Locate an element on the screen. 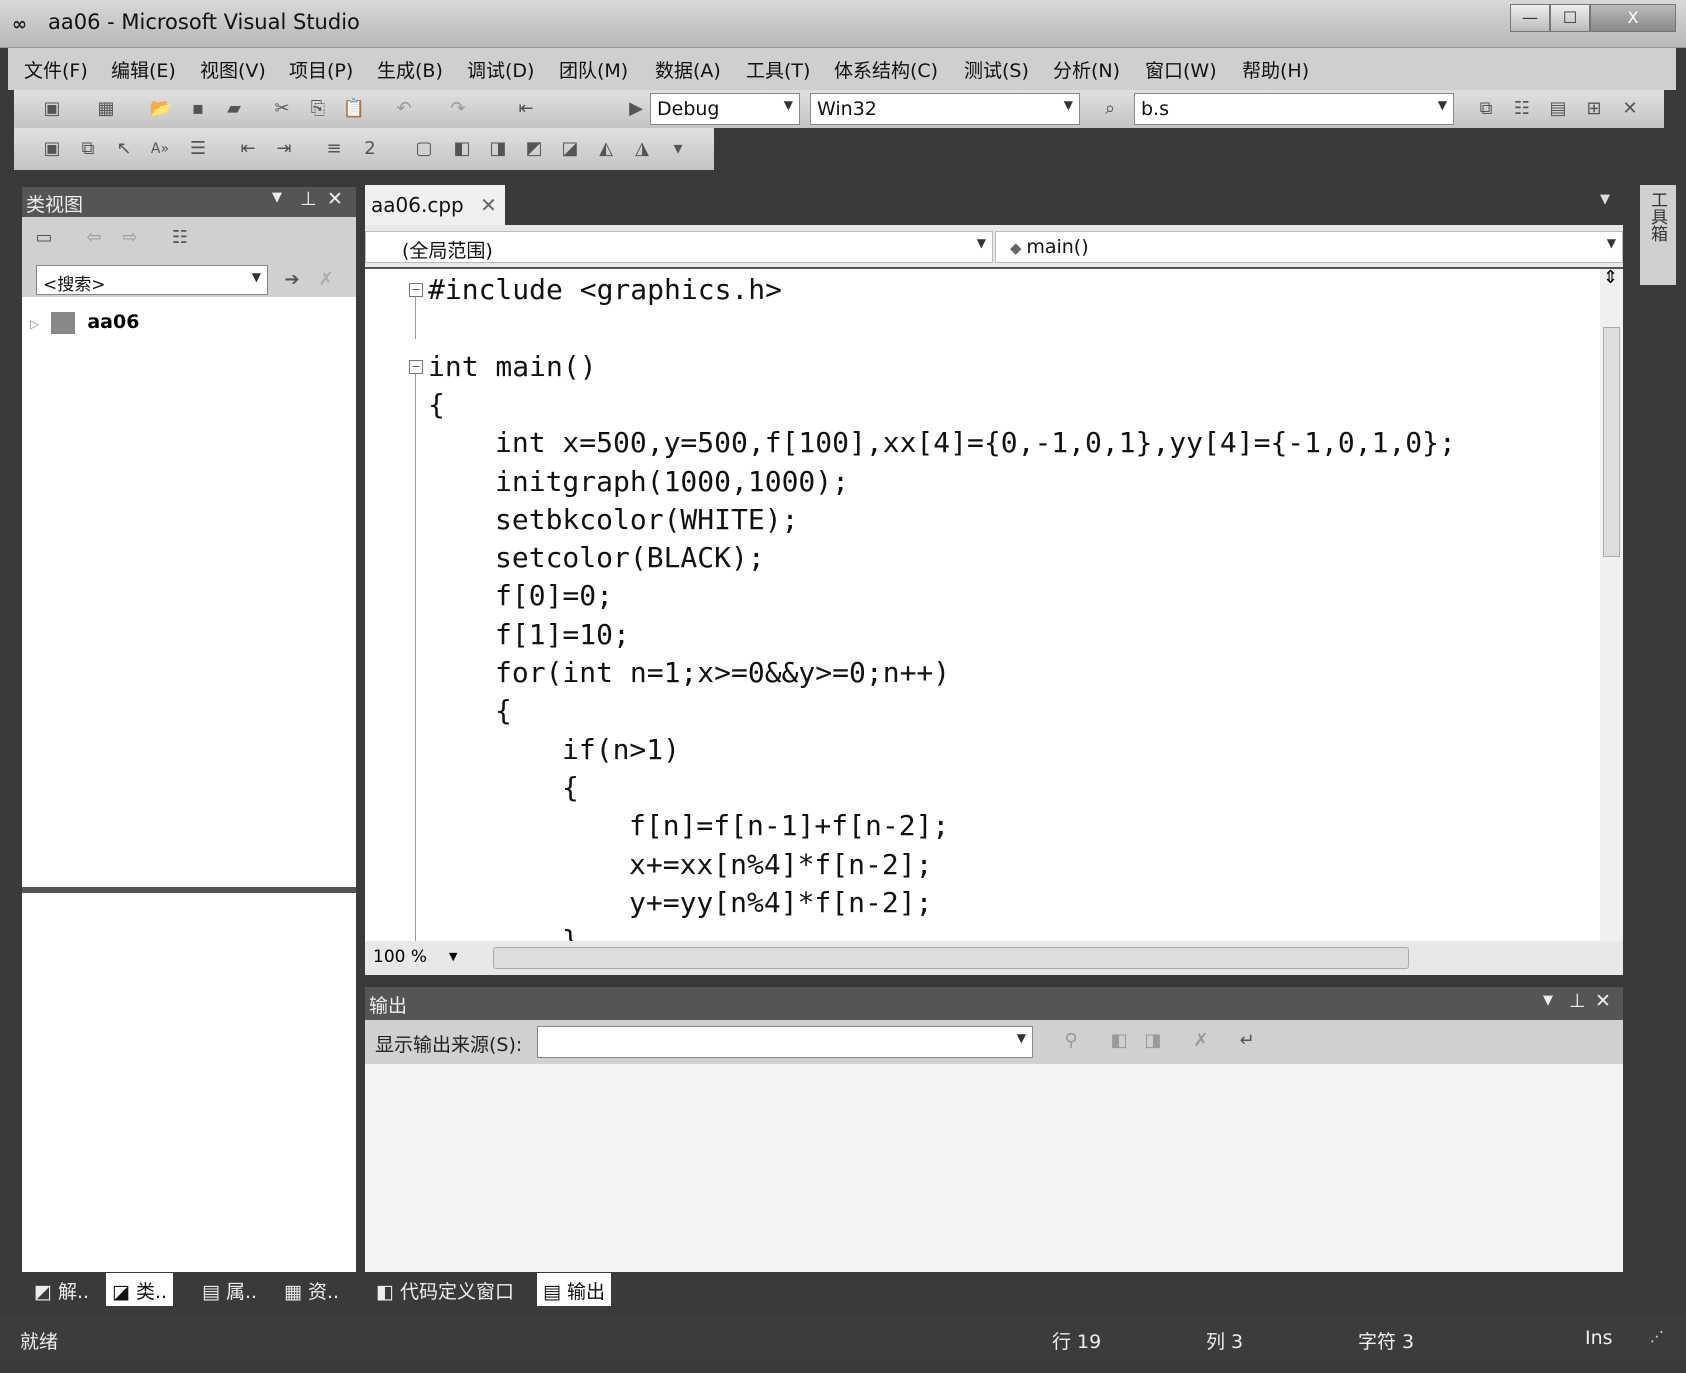 This screenshot has width=1686, height=1373. quick-info-icon: ↖ is located at coordinates (124, 149).